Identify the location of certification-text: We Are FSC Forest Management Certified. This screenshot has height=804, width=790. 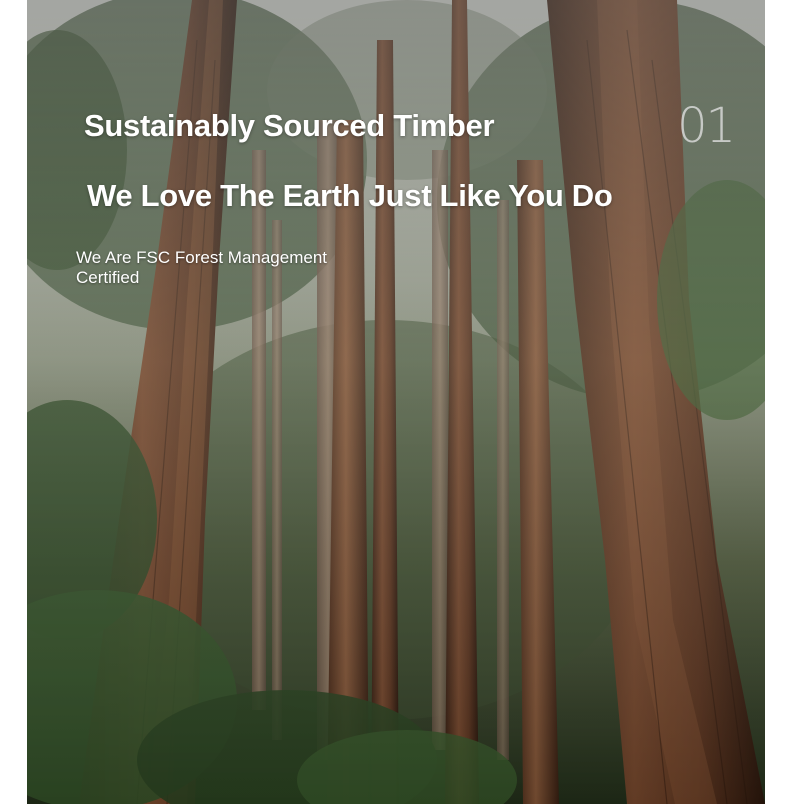
(202, 267).